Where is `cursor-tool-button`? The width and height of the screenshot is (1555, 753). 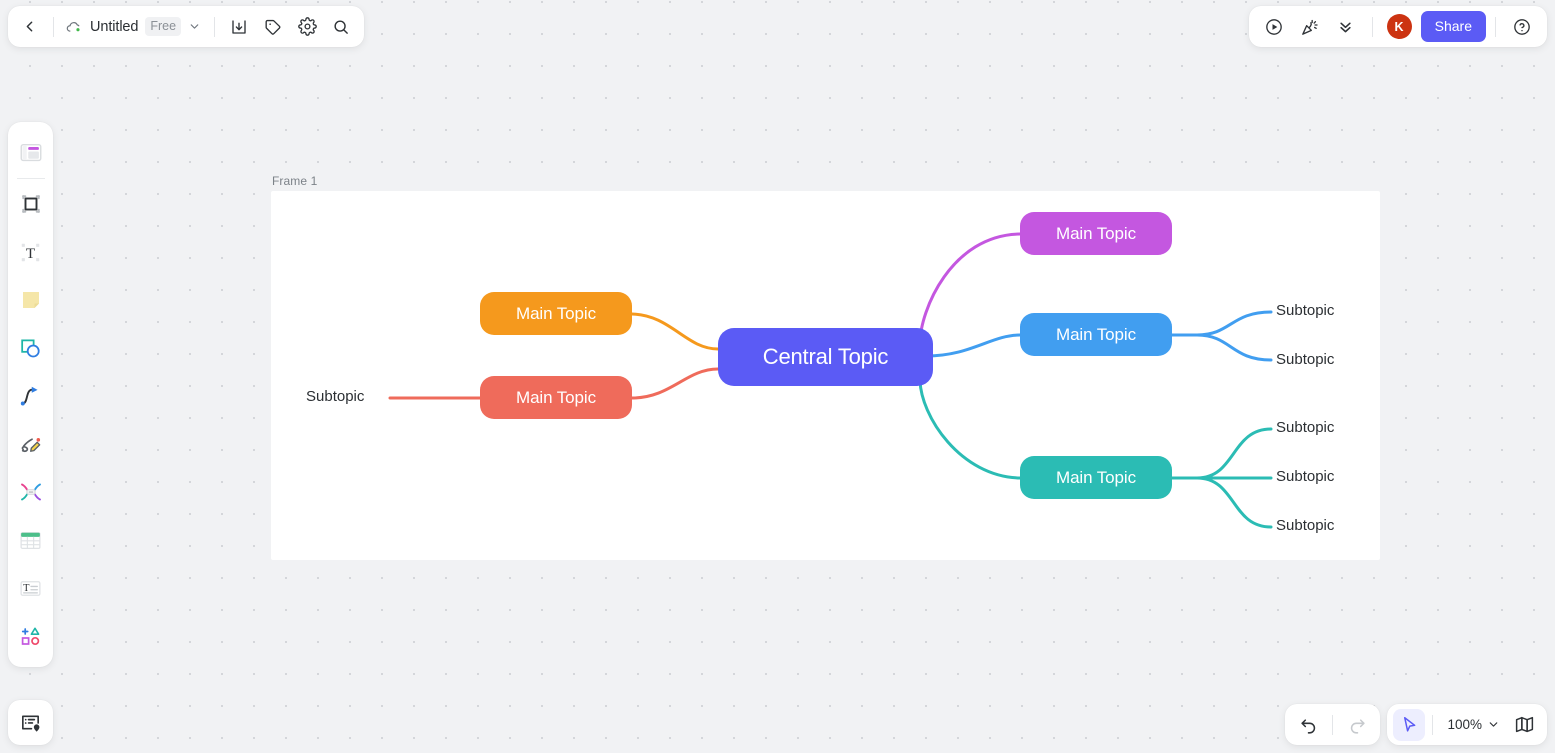 cursor-tool-button is located at coordinates (1409, 724).